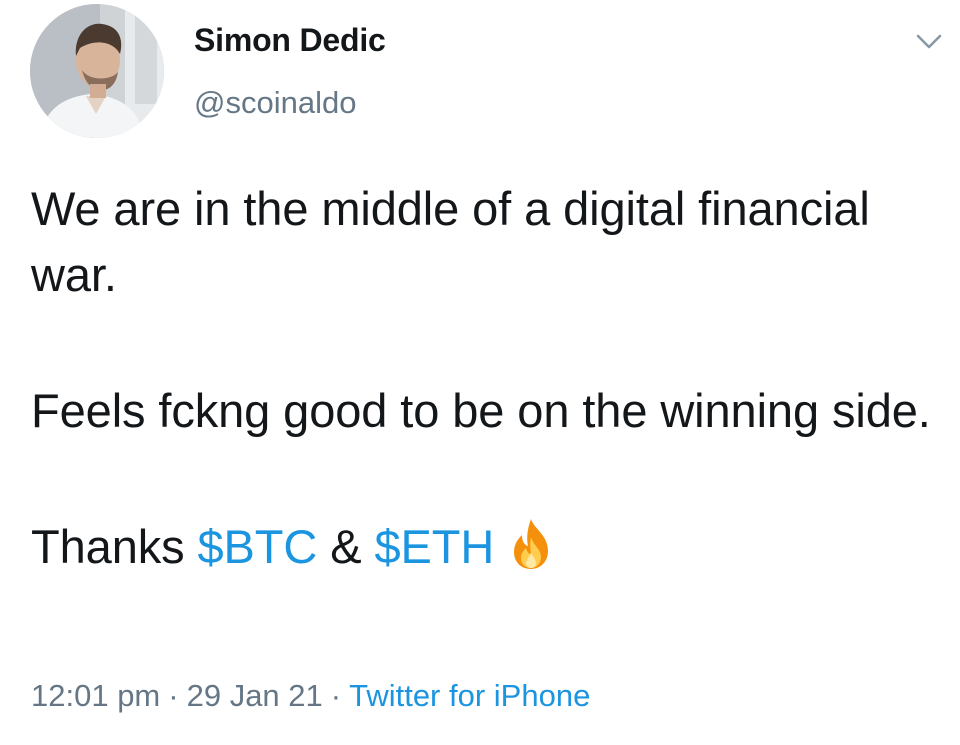  Describe the element at coordinates (275, 103) in the screenshot. I see `author-handle: @scoinaldo` at that location.